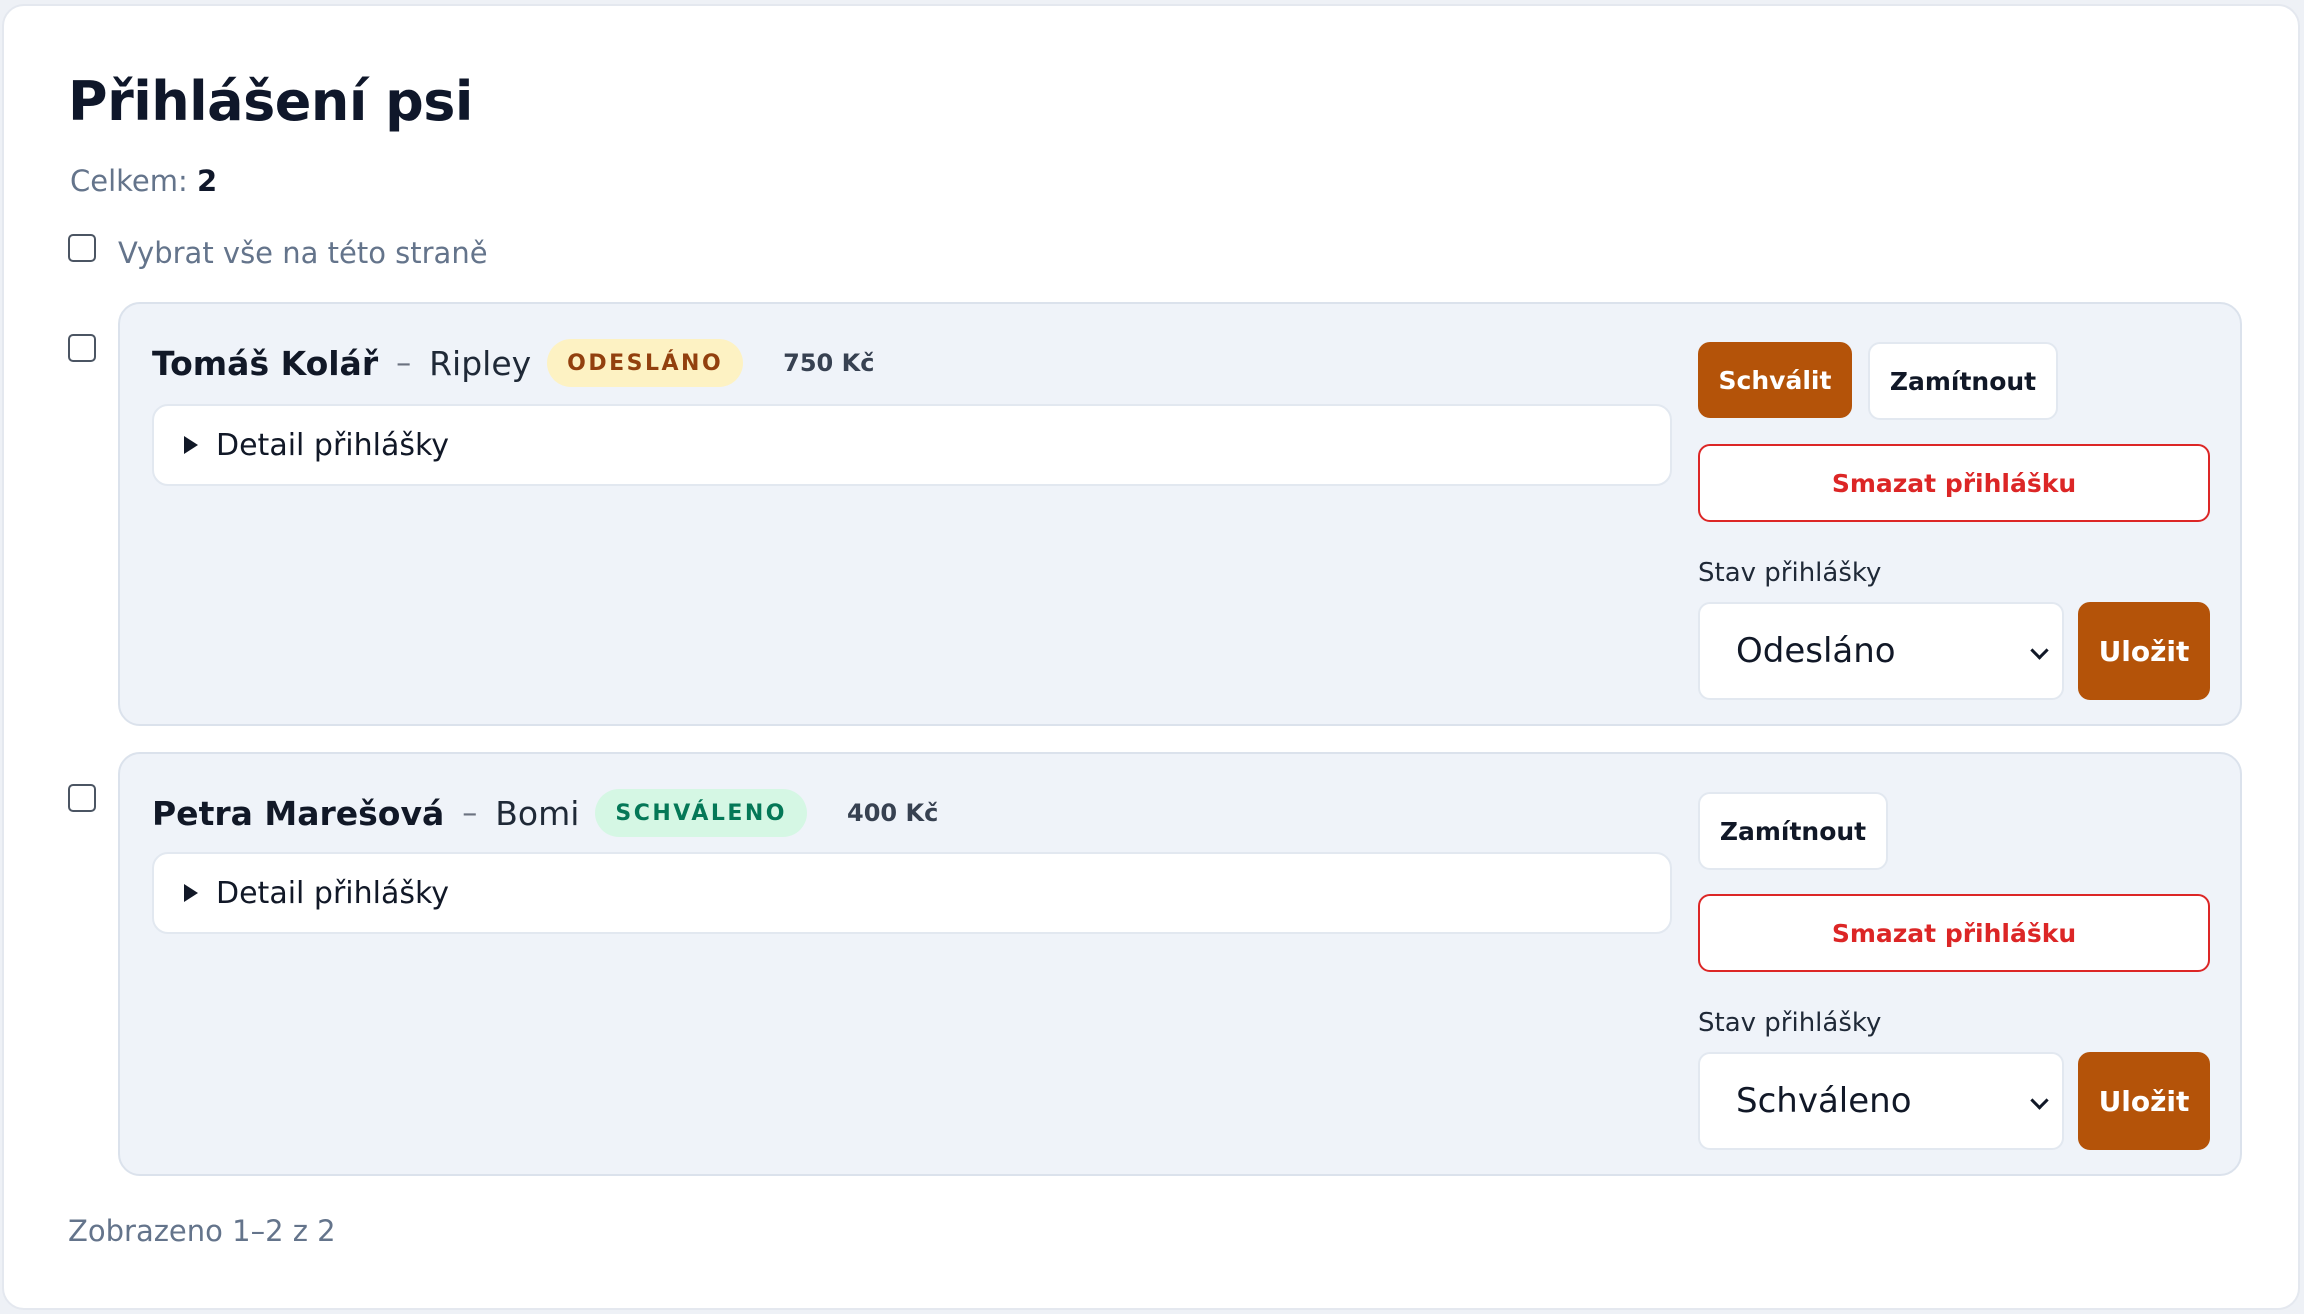 This screenshot has width=2304, height=1314. What do you see at coordinates (537, 813) in the screenshot?
I see `dog-name: Bomi` at bounding box center [537, 813].